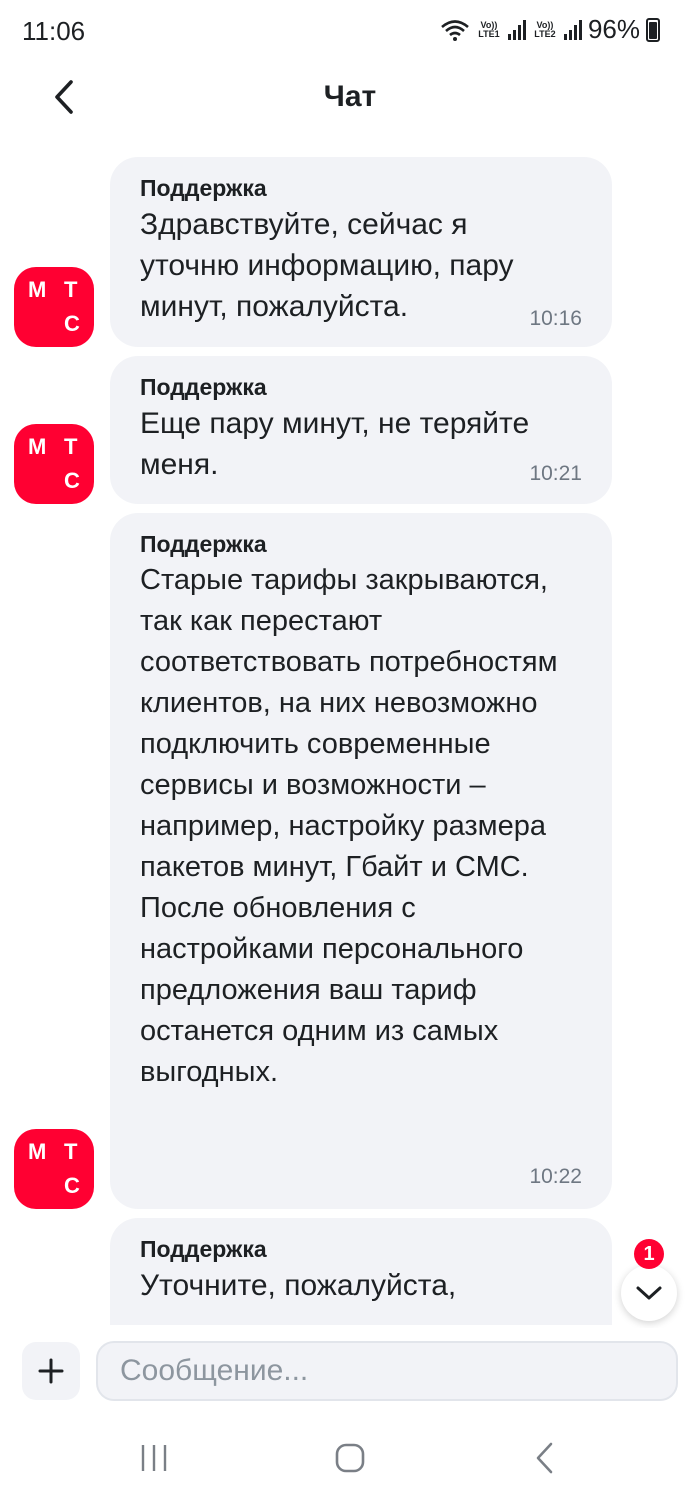 The image size is (700, 1501). I want to click on volte-lte2-label: Vo)) LTE2, so click(545, 29).